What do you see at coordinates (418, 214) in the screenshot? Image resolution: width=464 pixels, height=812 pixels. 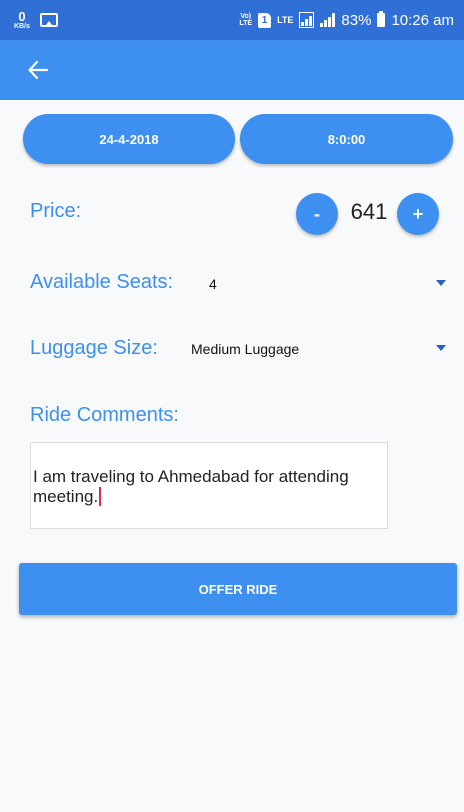 I see `price-increment-button: +` at bounding box center [418, 214].